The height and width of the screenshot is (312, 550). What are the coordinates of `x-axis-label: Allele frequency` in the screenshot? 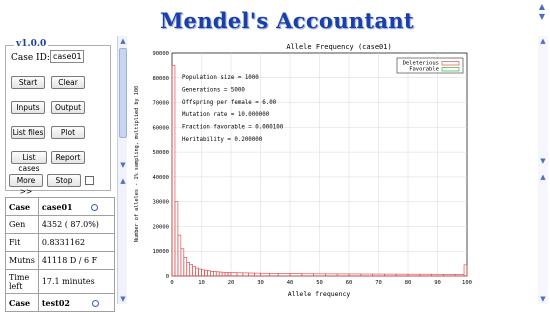 It's located at (319, 294).